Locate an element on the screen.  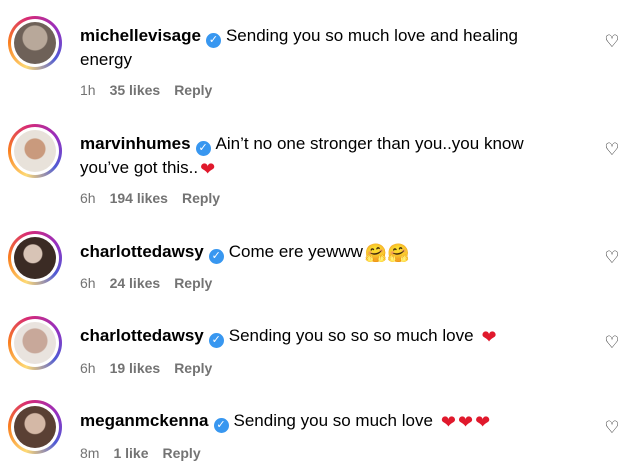
comment-text: Ain’t no one stronger than you..you know is located at coordinates (369, 143).